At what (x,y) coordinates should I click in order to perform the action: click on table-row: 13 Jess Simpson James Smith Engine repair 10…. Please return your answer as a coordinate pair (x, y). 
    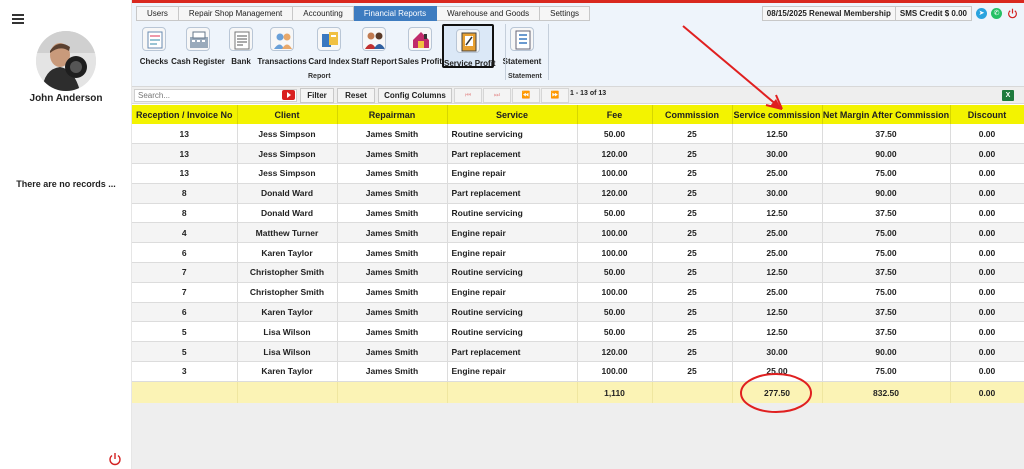
    Looking at the image, I should click on (578, 173).